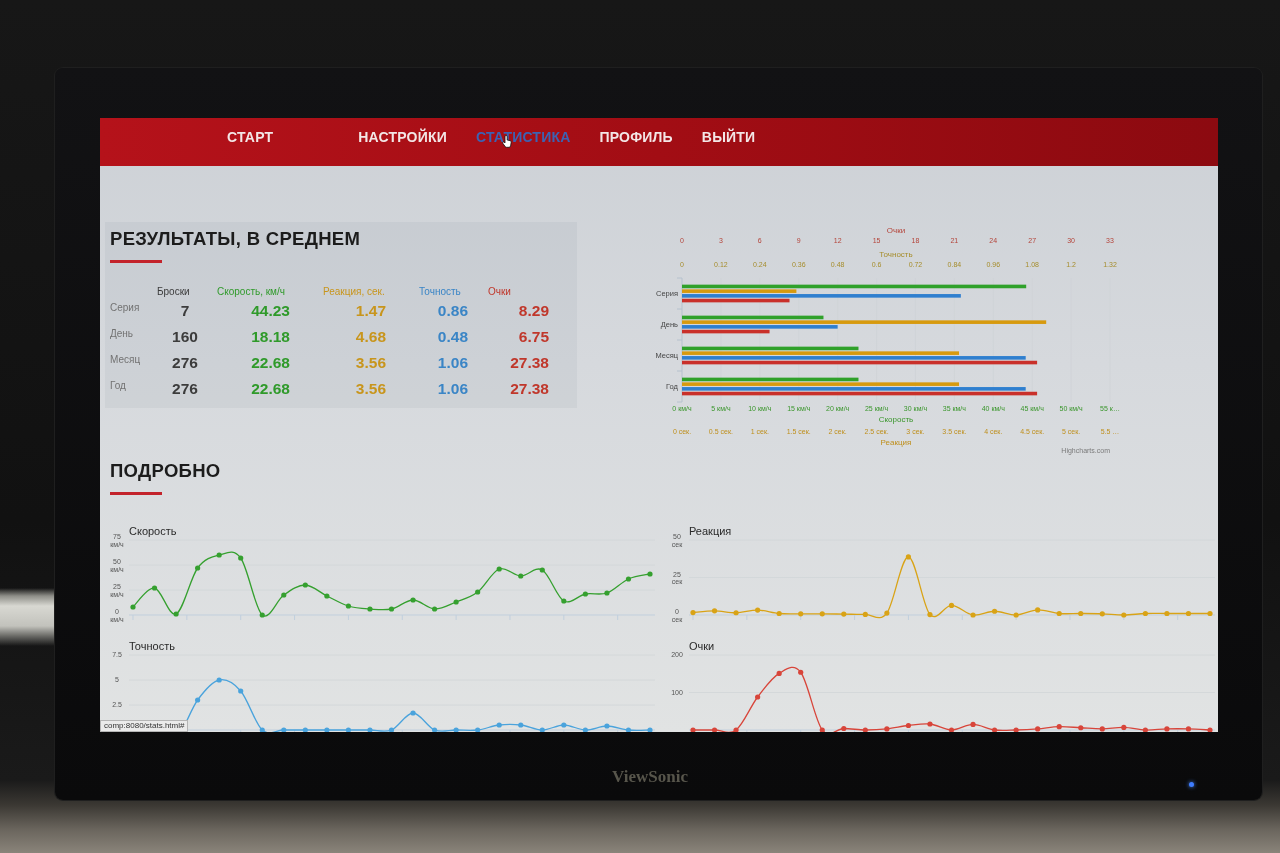 This screenshot has width=1280, height=853. I want to click on axis-title: Очки, so click(896, 230).